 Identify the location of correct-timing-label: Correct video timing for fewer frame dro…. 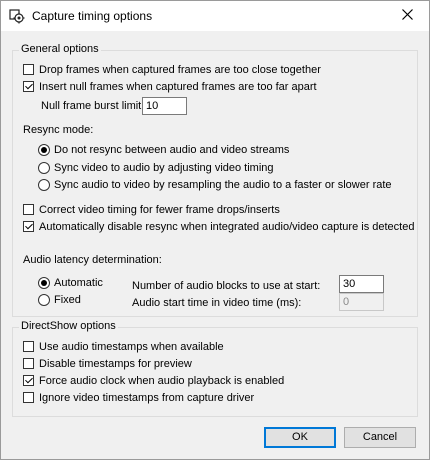
(159, 210).